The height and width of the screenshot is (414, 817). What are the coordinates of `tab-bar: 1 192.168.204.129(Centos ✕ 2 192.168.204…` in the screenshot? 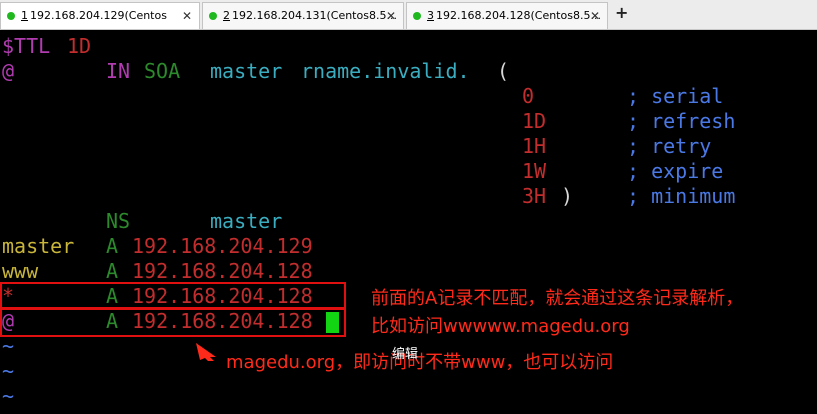 It's located at (408, 15).